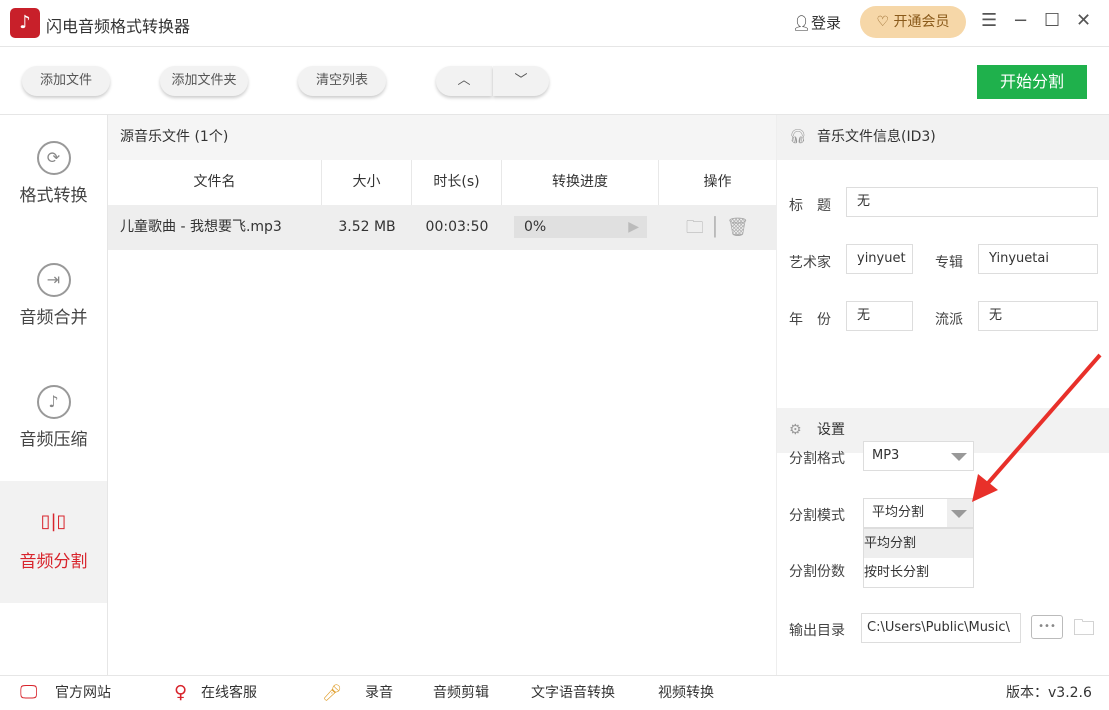 The image size is (1109, 710). Describe the element at coordinates (943, 137) in the screenshot. I see `id3-section-header: 🎧︎ 音乐文件信息(ID3)` at that location.